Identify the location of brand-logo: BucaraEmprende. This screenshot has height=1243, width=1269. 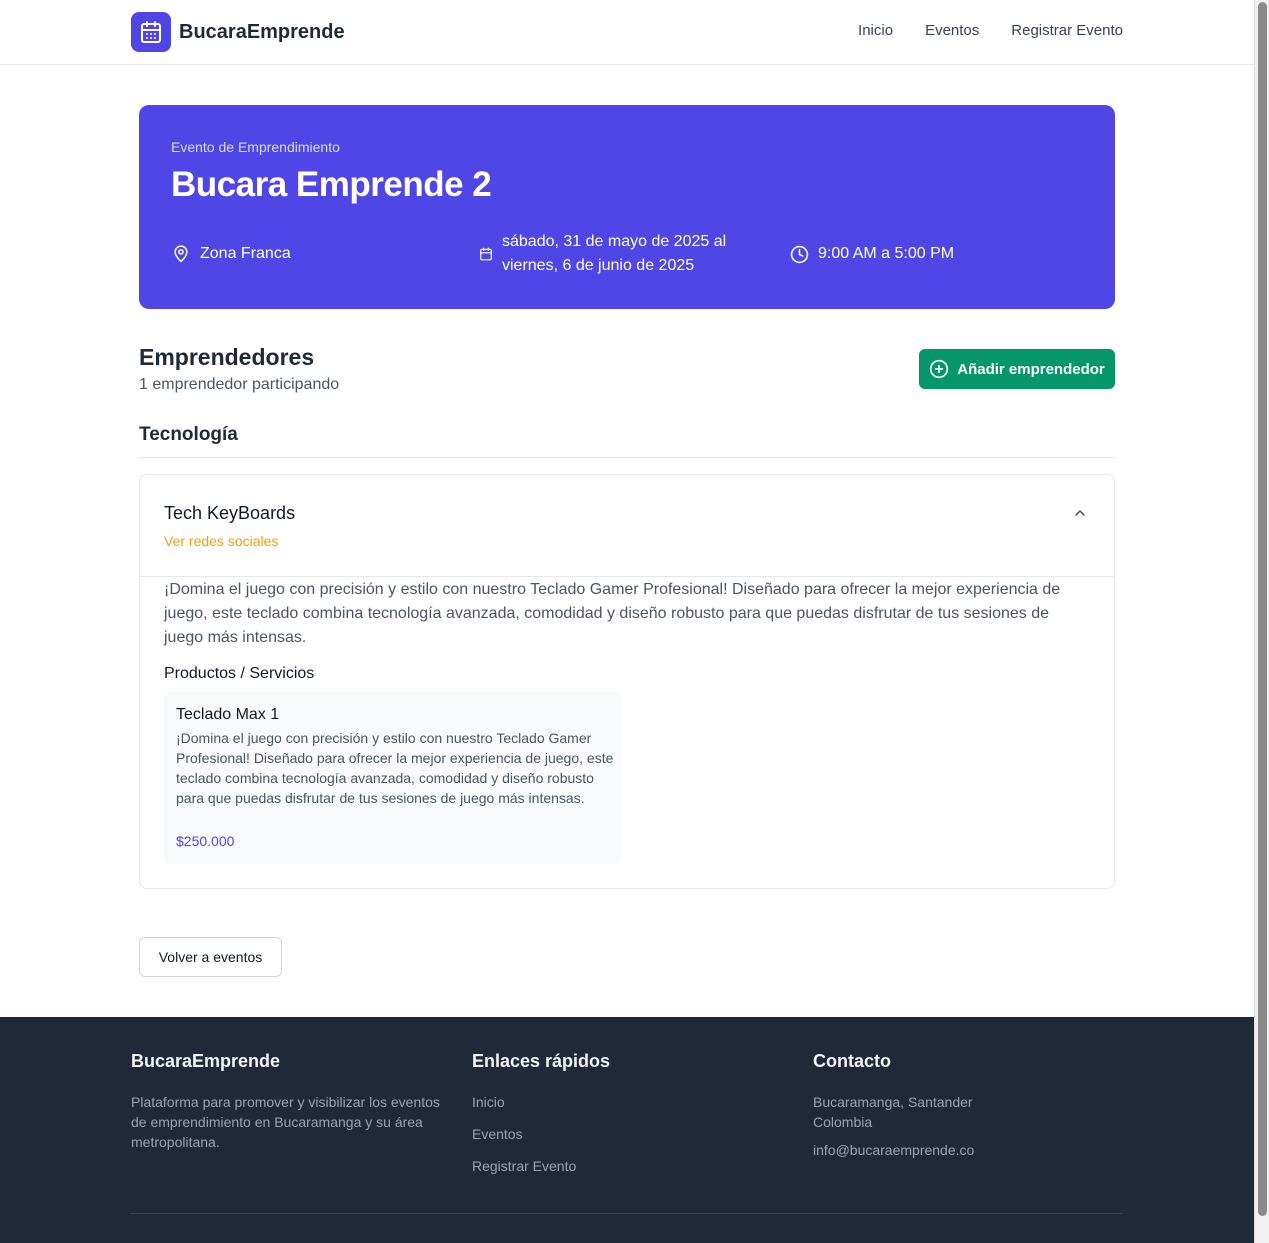
(238, 32).